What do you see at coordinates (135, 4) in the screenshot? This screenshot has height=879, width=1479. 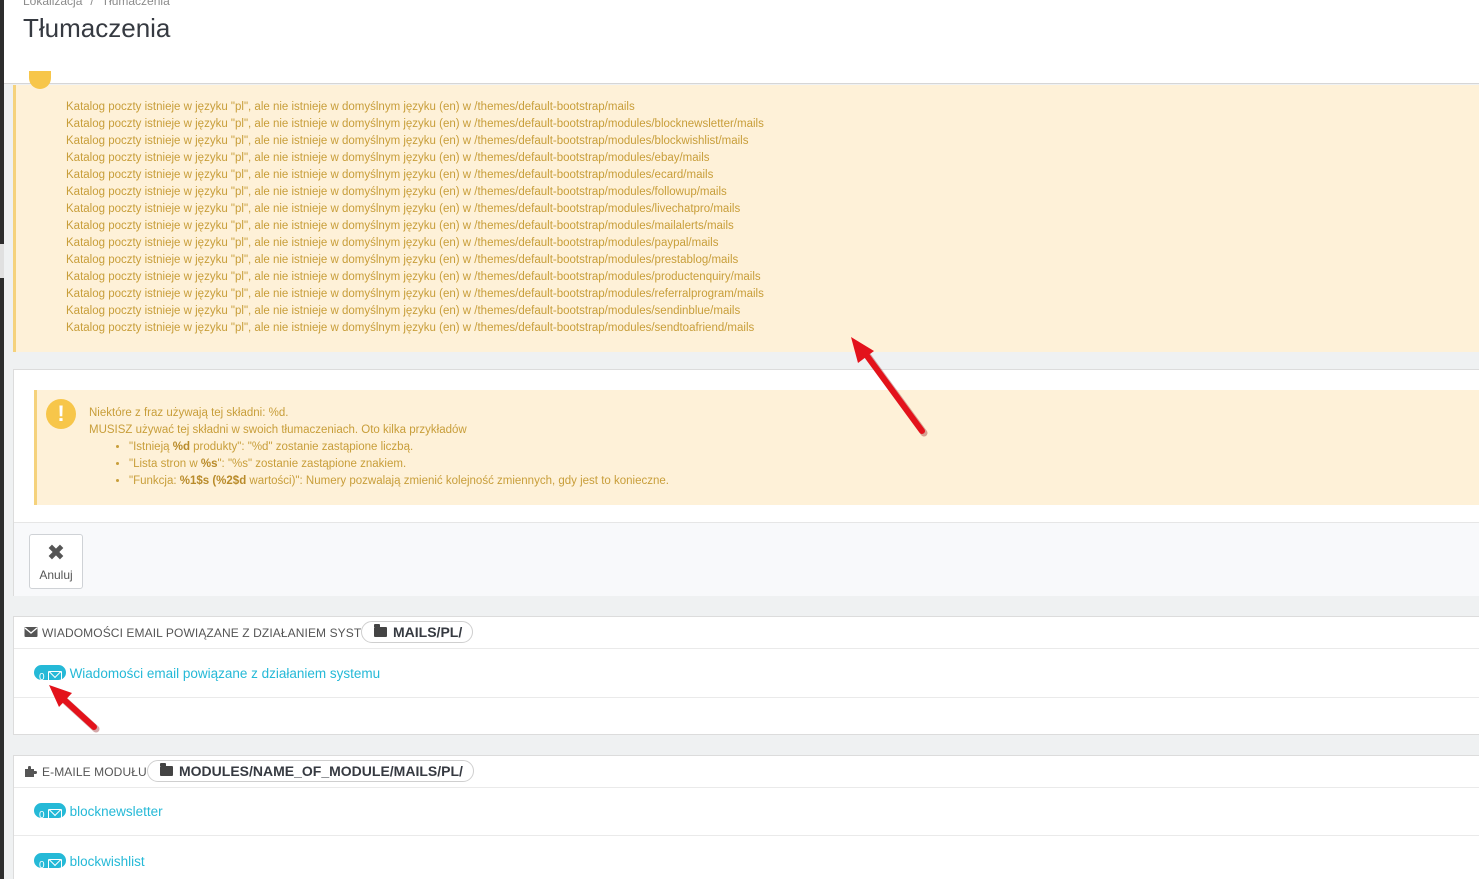 I see `breadcrumb-current: Tłumaczenia` at bounding box center [135, 4].